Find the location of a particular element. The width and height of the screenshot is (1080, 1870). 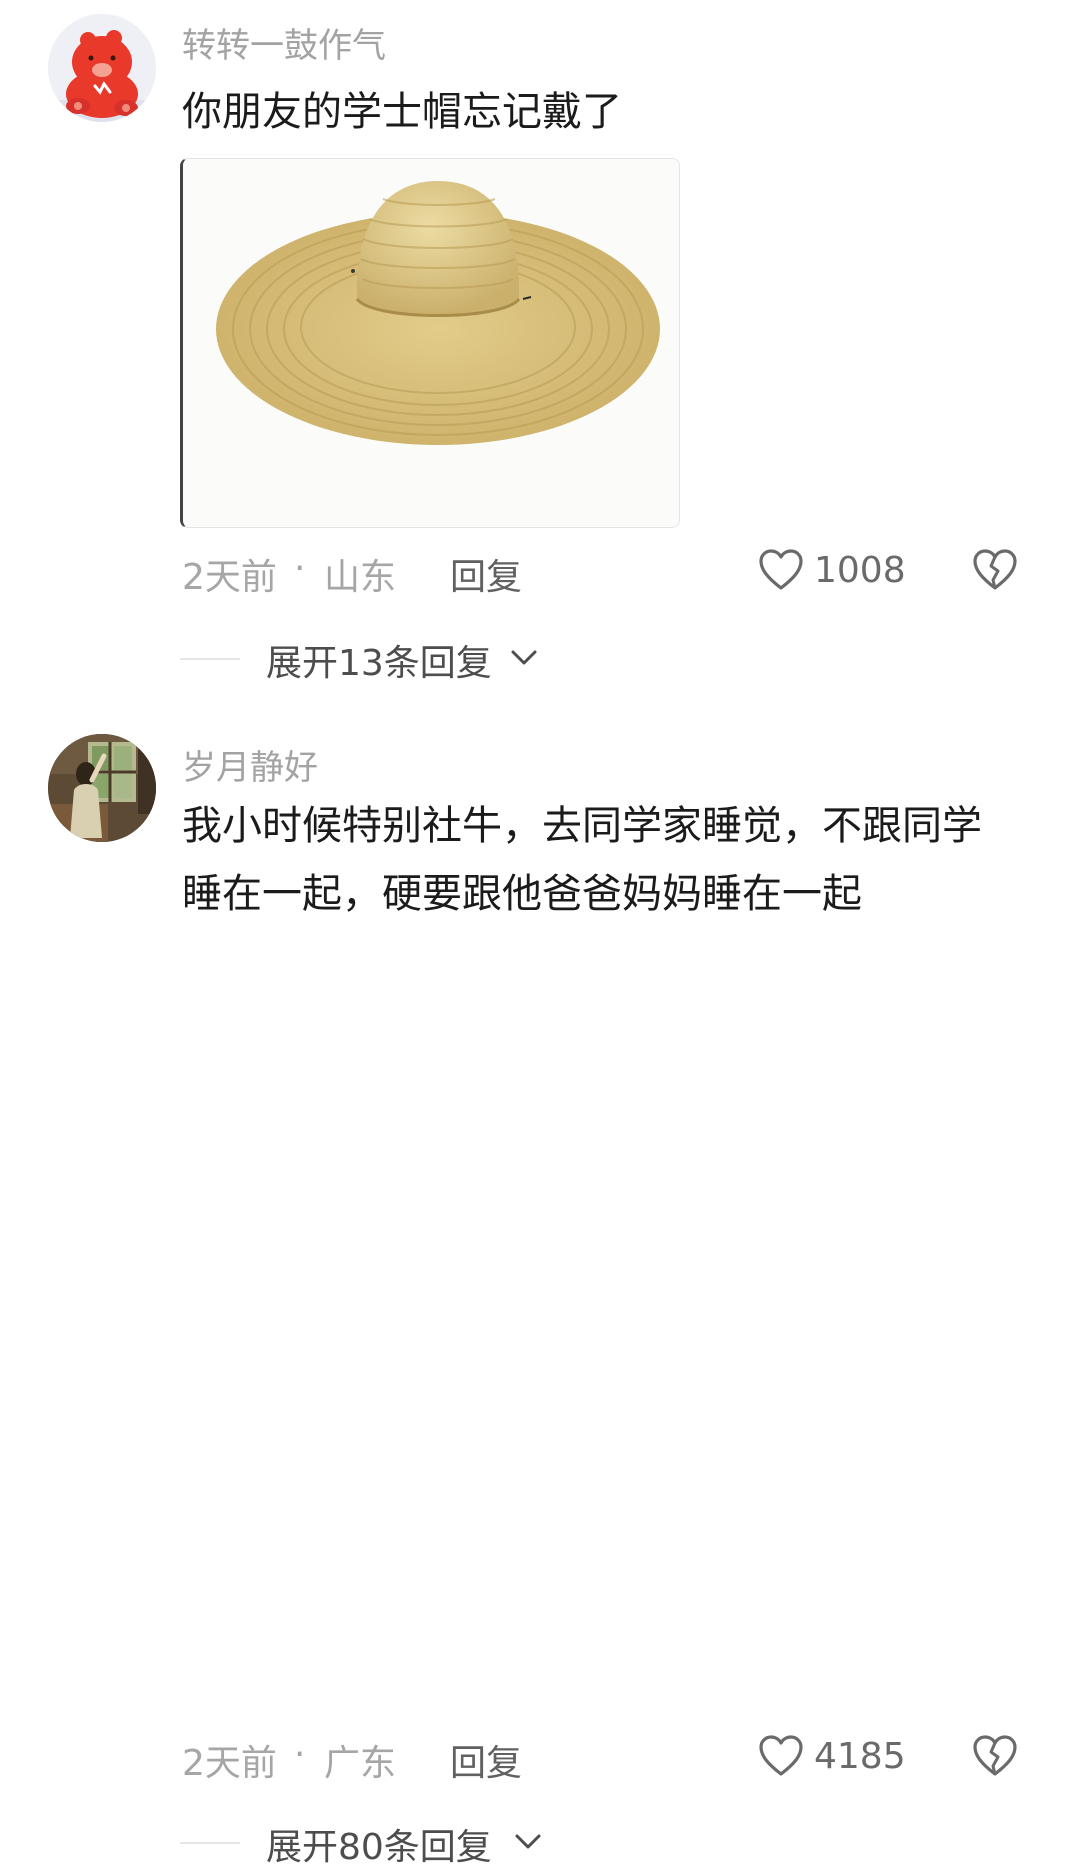

expand-replies-label: 展开13条回复 is located at coordinates (379, 663).